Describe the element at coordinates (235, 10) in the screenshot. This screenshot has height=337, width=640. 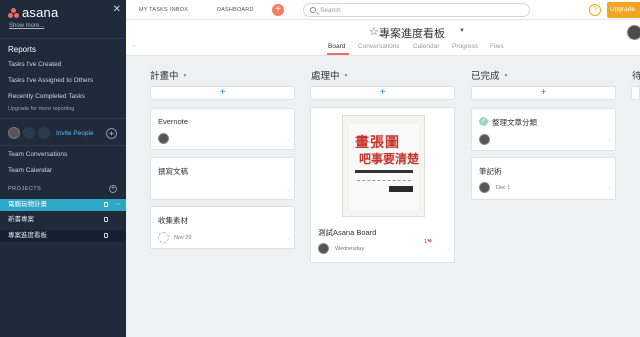
I see `nav-dashboard: DASHBOARD` at that location.